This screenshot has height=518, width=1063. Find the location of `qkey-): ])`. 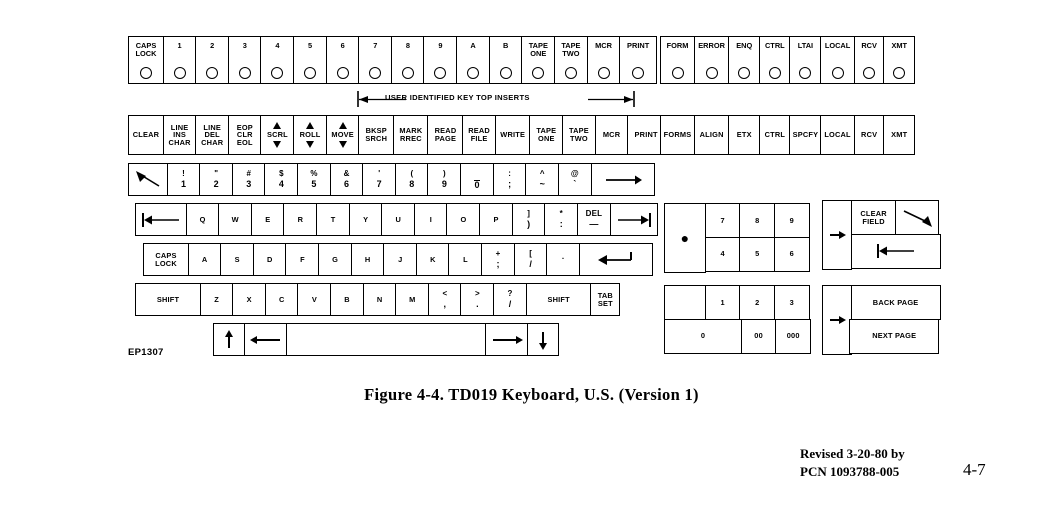

qkey-): ]) is located at coordinates (528, 219).